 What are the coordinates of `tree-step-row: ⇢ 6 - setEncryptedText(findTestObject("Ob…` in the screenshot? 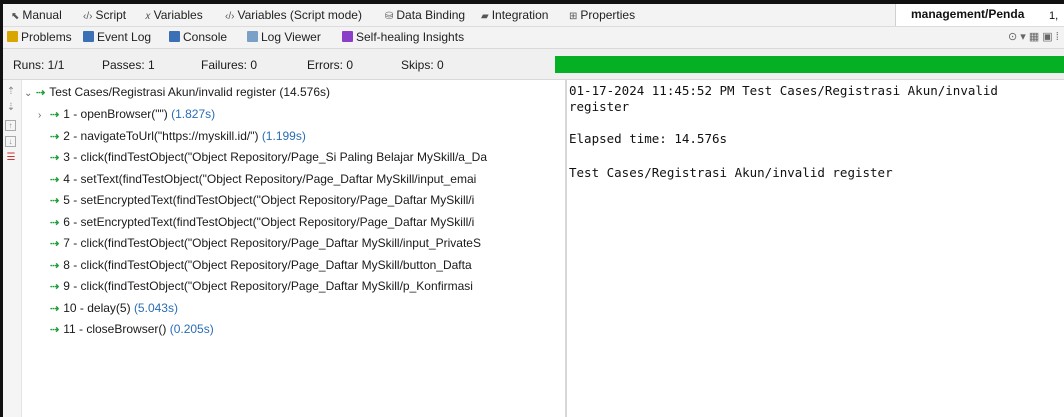 It's located at (249, 222).